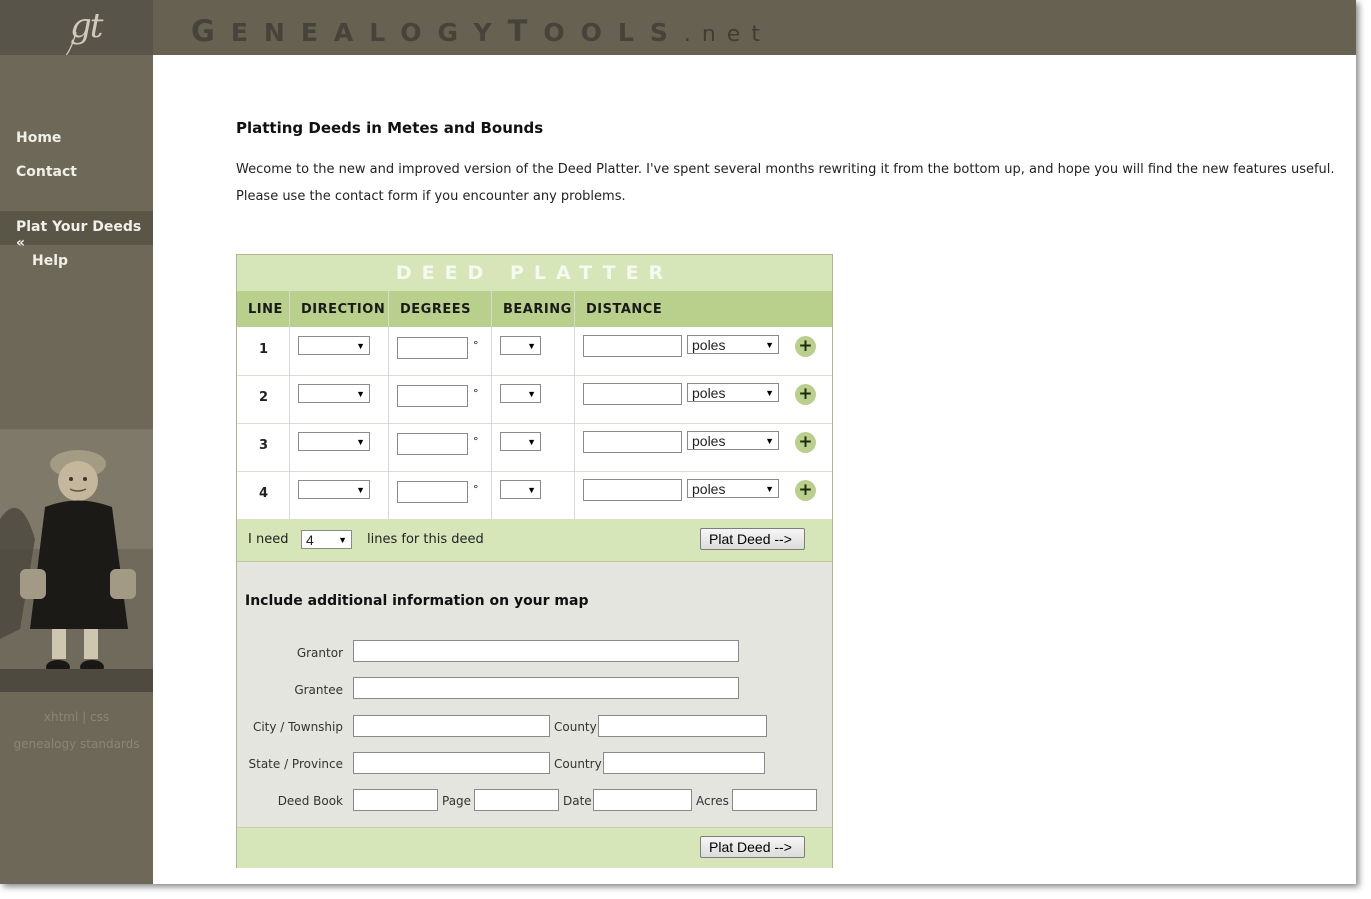 The image size is (1371, 899). Describe the element at coordinates (451, 726) in the screenshot. I see `city-field` at that location.